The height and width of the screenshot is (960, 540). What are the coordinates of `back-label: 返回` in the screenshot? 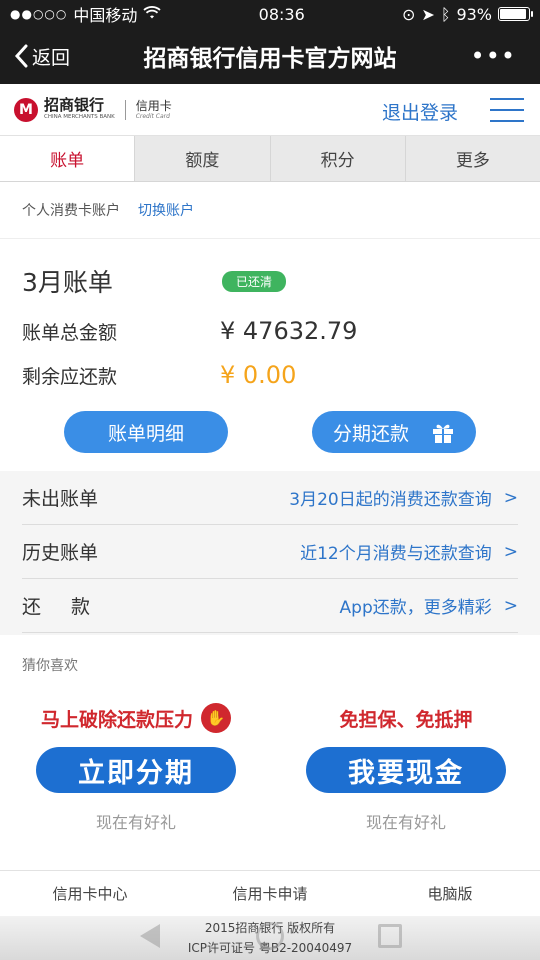 It's located at (51, 57).